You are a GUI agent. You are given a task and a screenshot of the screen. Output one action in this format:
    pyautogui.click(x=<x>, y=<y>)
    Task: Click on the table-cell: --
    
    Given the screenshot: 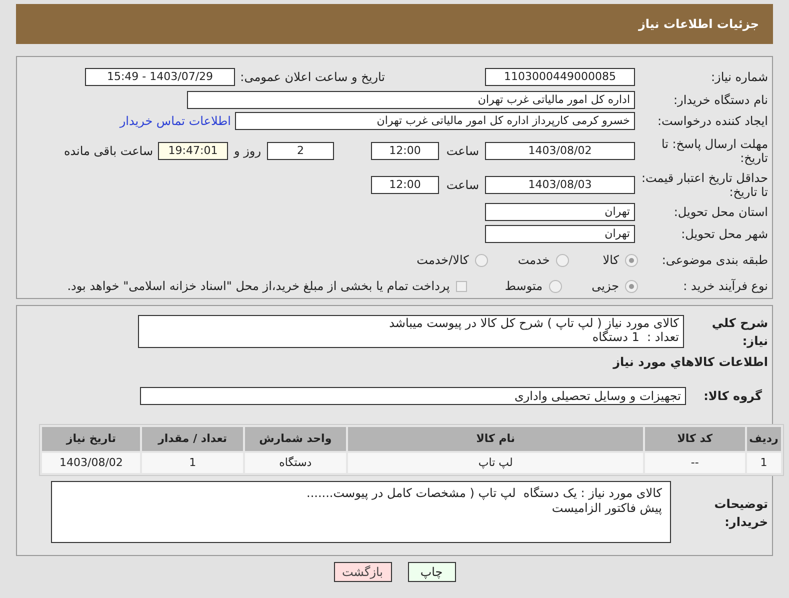 What is the action you would take?
    pyautogui.click(x=695, y=463)
    